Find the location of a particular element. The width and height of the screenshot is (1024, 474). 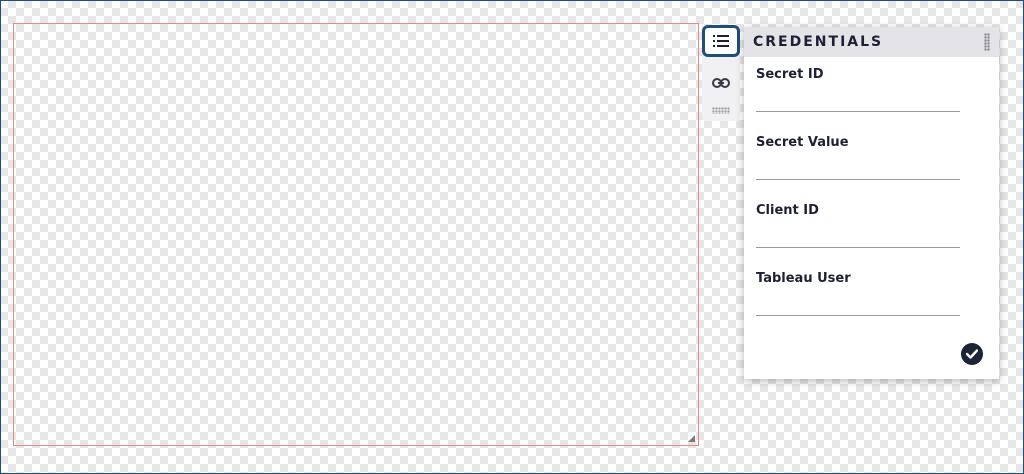

list-icon is located at coordinates (721, 41).